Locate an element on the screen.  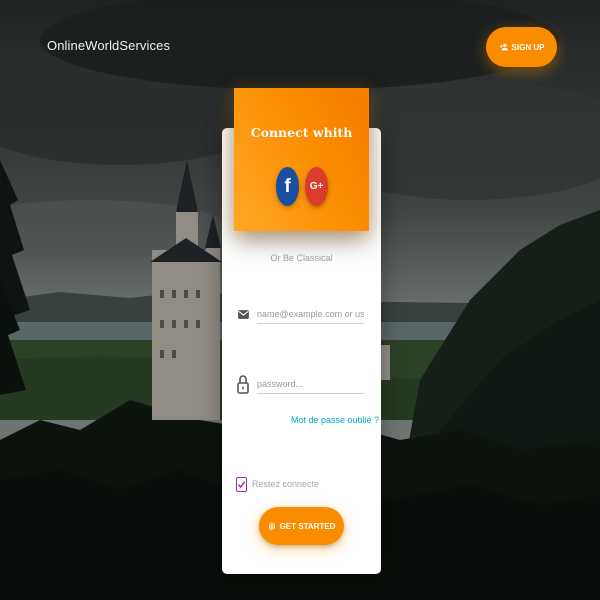
lock-icon is located at coordinates (243, 384).